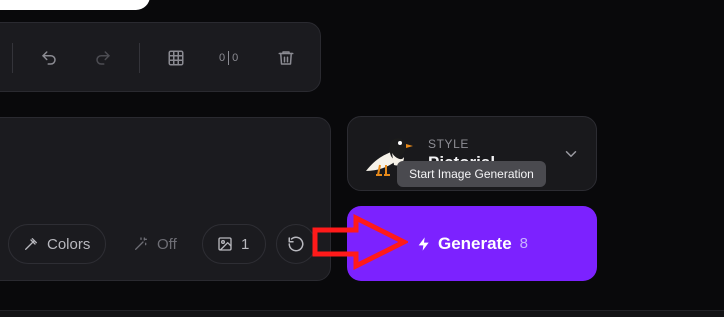 The height and width of the screenshot is (317, 724). I want to click on bottom-divider, so click(362, 313).